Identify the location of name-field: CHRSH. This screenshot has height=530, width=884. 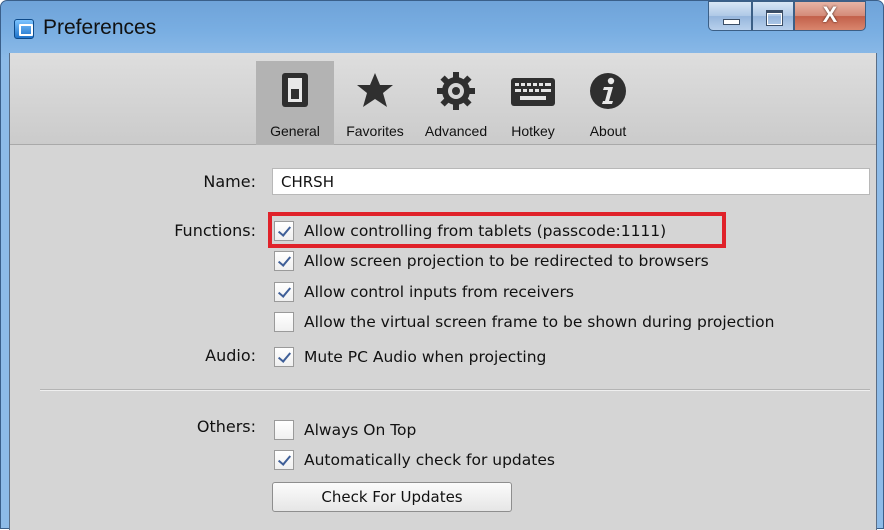
(571, 181).